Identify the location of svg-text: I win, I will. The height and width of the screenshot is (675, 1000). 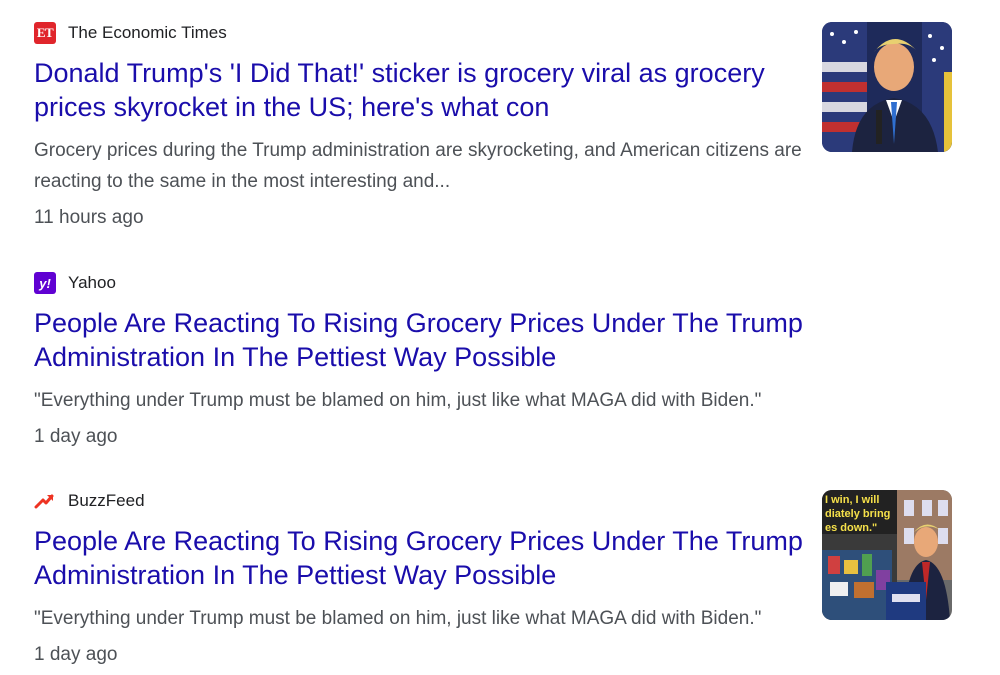
(852, 500).